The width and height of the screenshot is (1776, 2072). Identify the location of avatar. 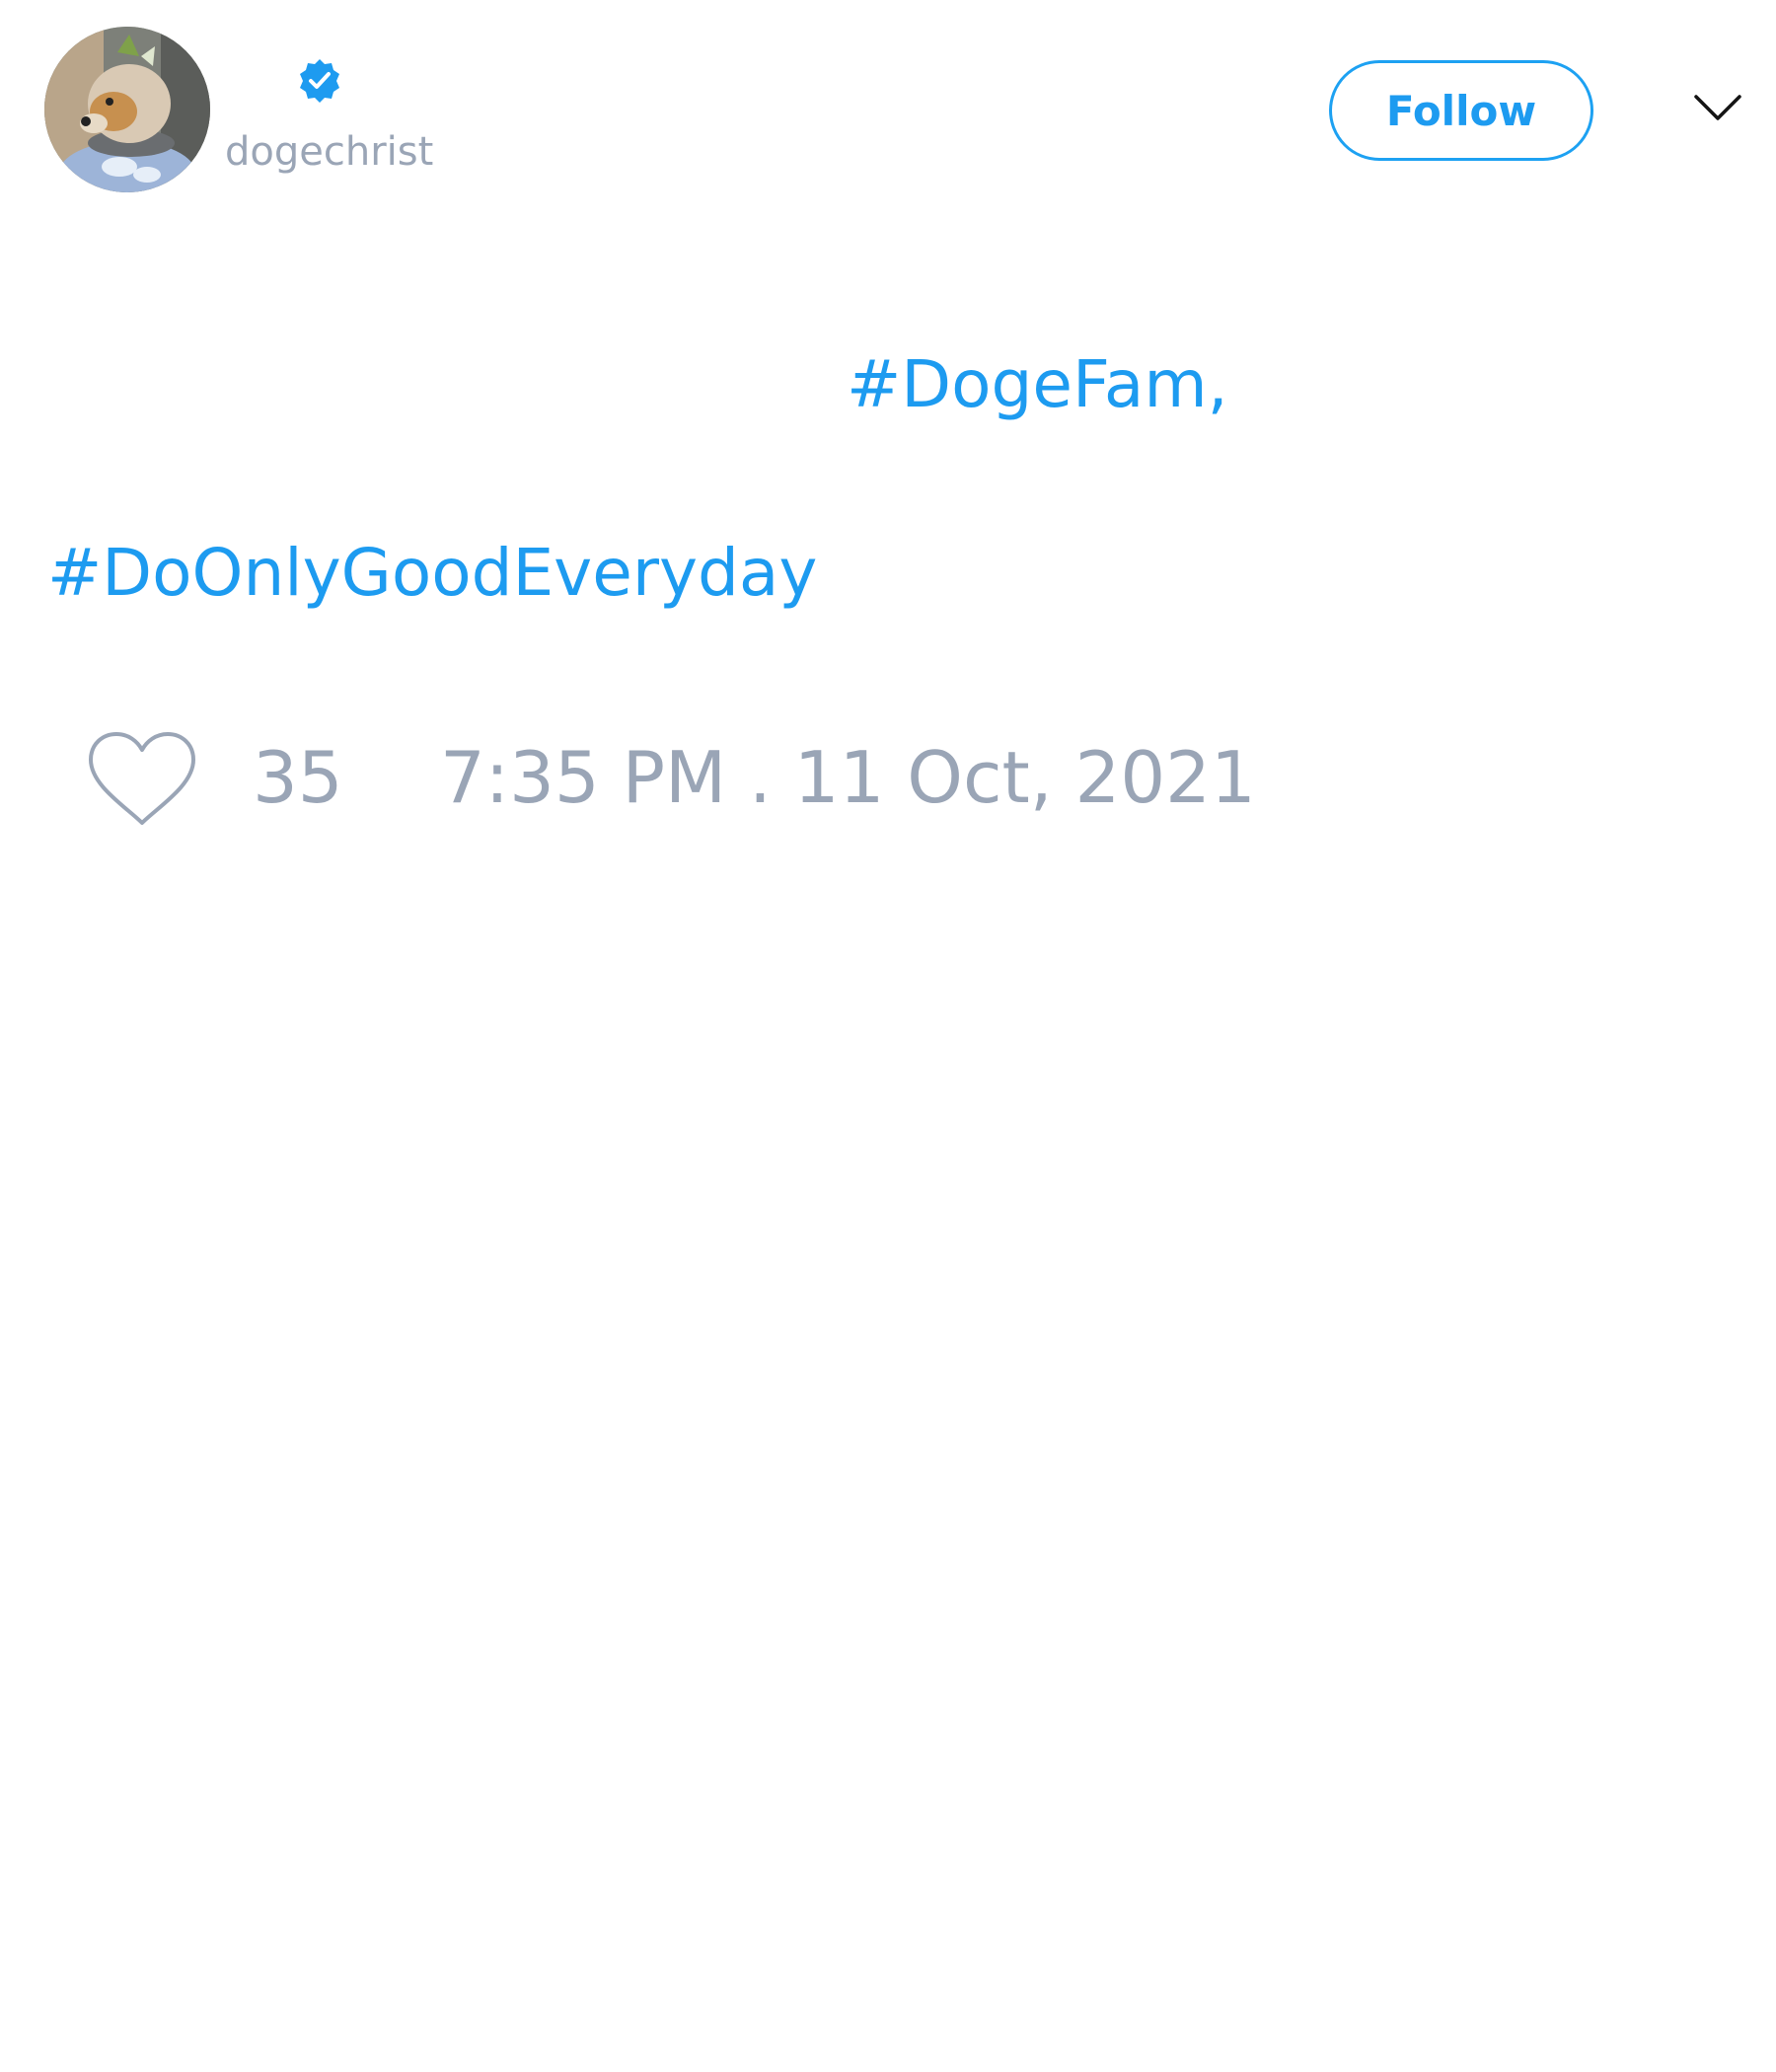
(127, 110).